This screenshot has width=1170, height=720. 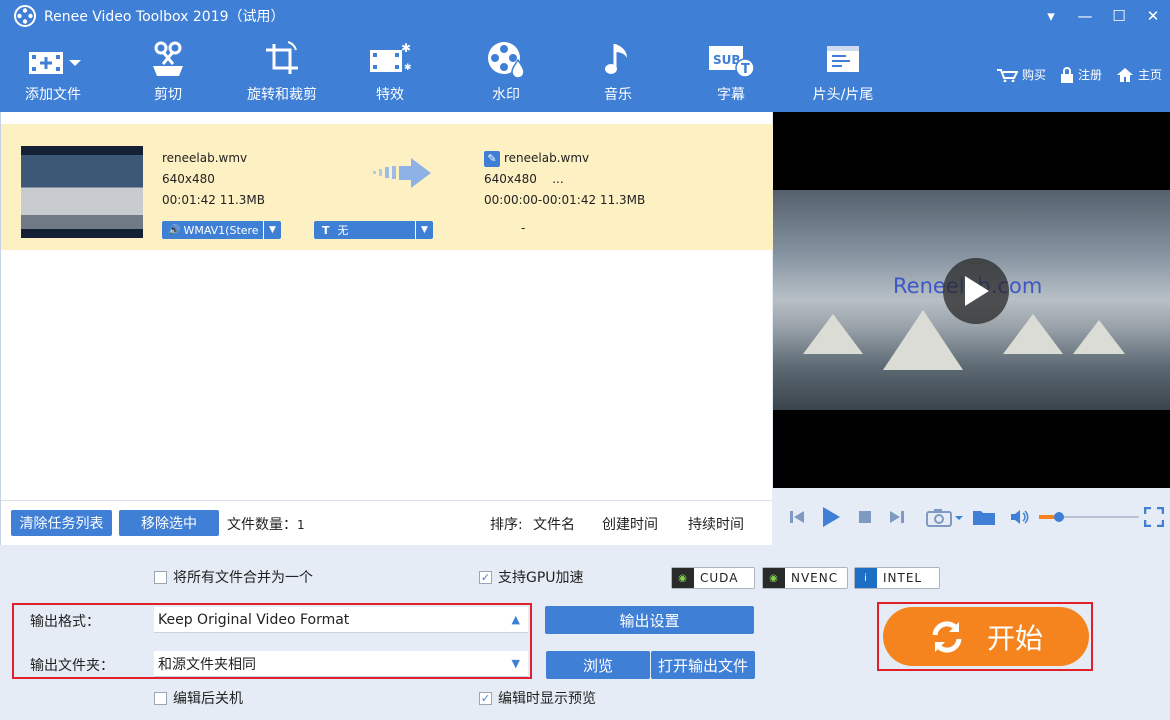 What do you see at coordinates (233, 577) in the screenshot?
I see `merge-files-checkbox: 将所有文件合并为一个` at bounding box center [233, 577].